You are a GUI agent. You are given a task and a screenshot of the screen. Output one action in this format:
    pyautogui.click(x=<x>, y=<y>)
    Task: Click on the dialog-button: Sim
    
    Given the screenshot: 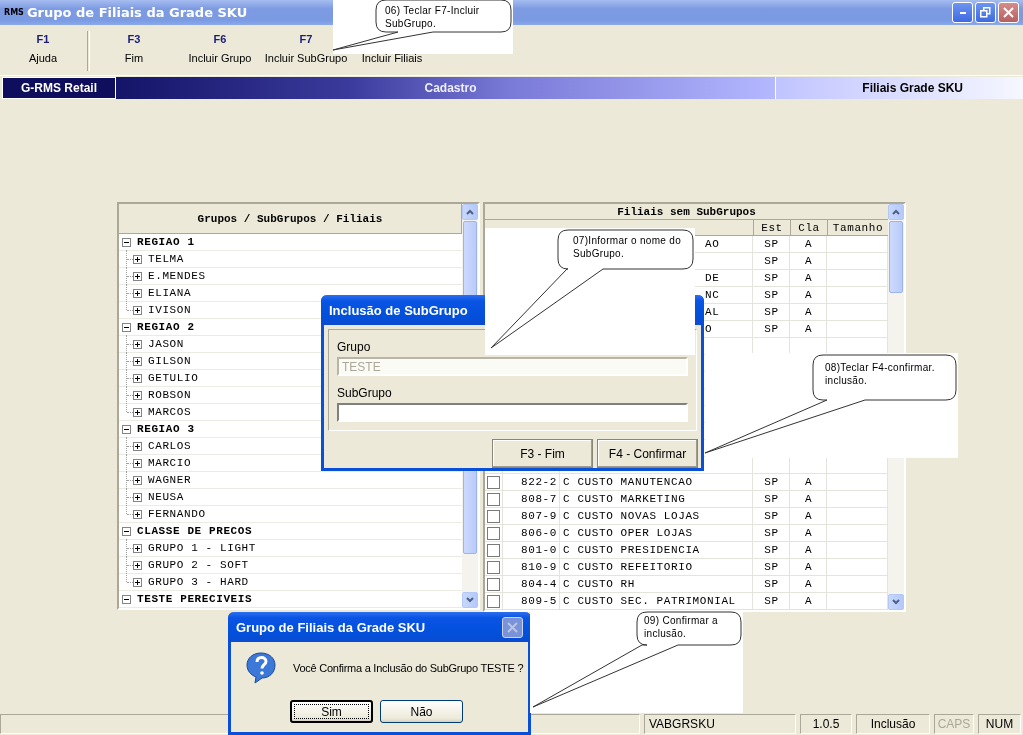 What is the action you would take?
    pyautogui.click(x=331, y=711)
    